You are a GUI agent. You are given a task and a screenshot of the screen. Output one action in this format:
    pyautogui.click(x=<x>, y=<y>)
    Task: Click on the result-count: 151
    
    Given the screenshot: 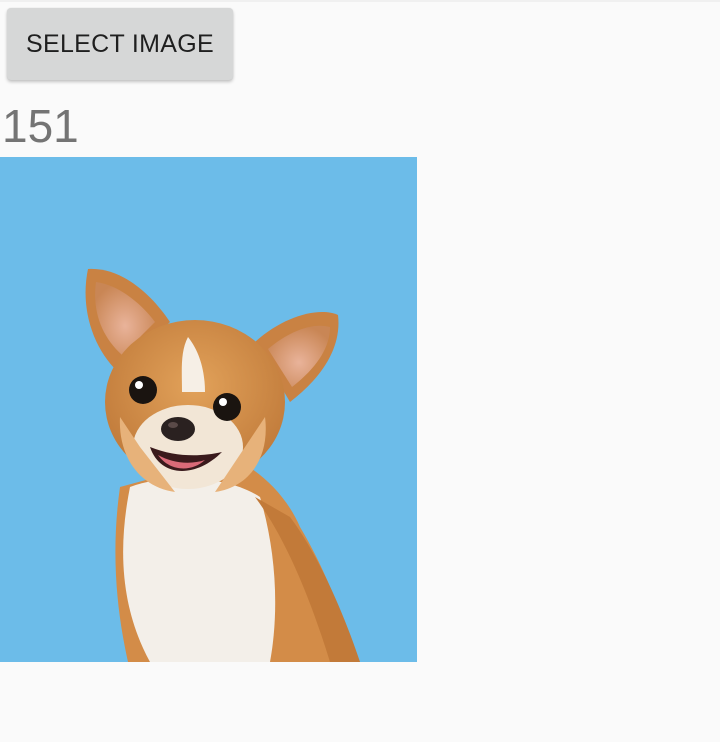 What is the action you would take?
    pyautogui.click(x=40, y=126)
    